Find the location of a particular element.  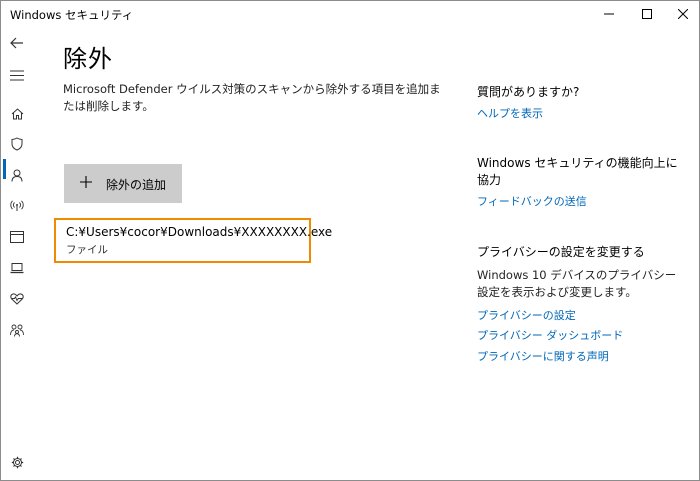

privacy-statement-link: プライバシーに関する声明 is located at coordinates (543, 356).